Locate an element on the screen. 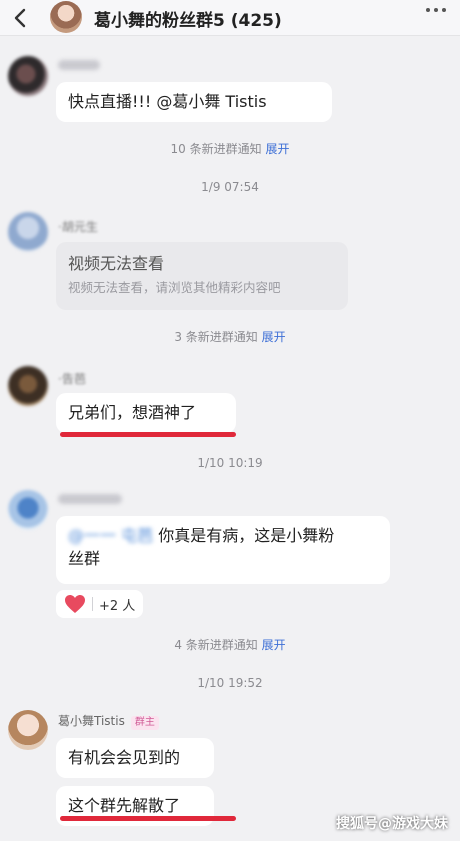  video-card-subtitle: 视频无法查看，请浏览其他精彩内容吧 is located at coordinates (174, 288).